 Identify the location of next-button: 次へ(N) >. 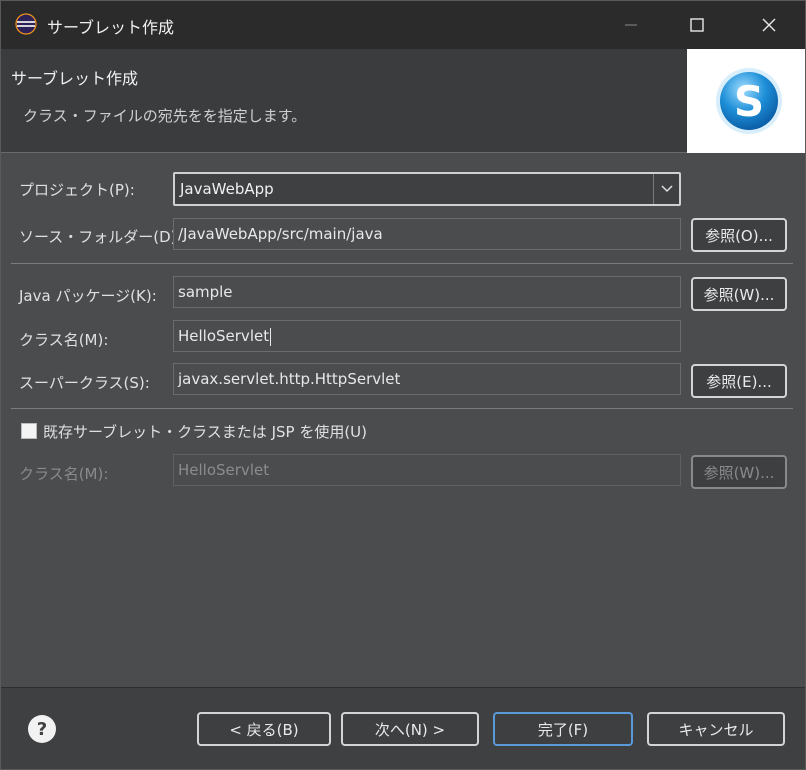
(410, 729).